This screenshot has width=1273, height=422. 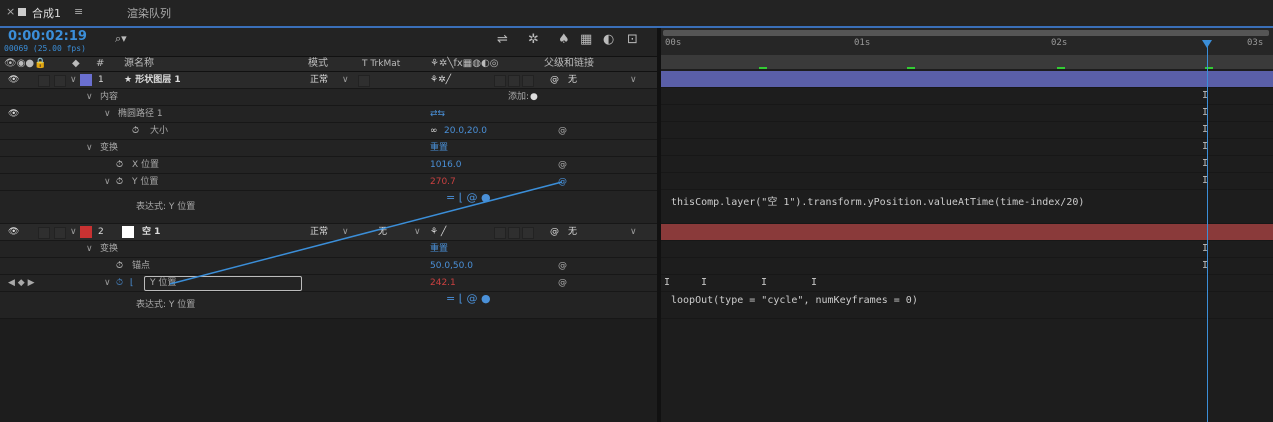 What do you see at coordinates (366, 233) in the screenshot?
I see `pickwhip-line` at bounding box center [366, 233].